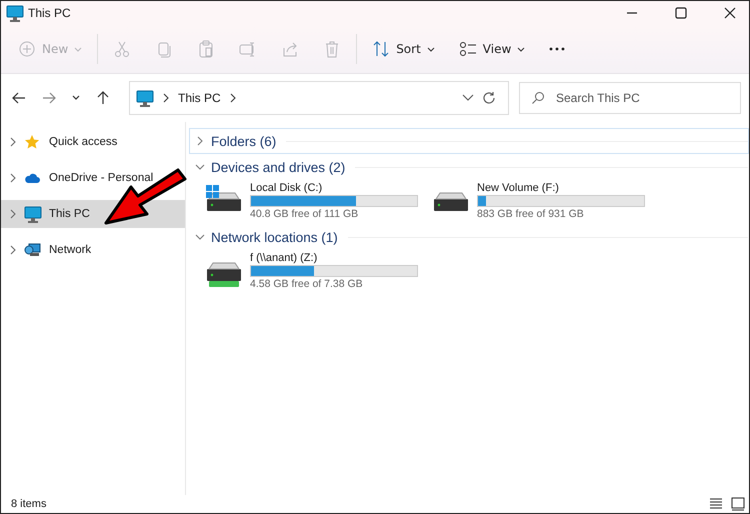  I want to click on close-button, so click(730, 13).